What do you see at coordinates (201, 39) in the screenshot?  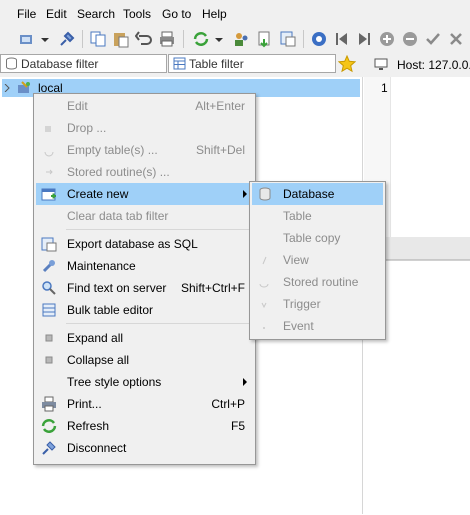 I see `refresh-icon` at bounding box center [201, 39].